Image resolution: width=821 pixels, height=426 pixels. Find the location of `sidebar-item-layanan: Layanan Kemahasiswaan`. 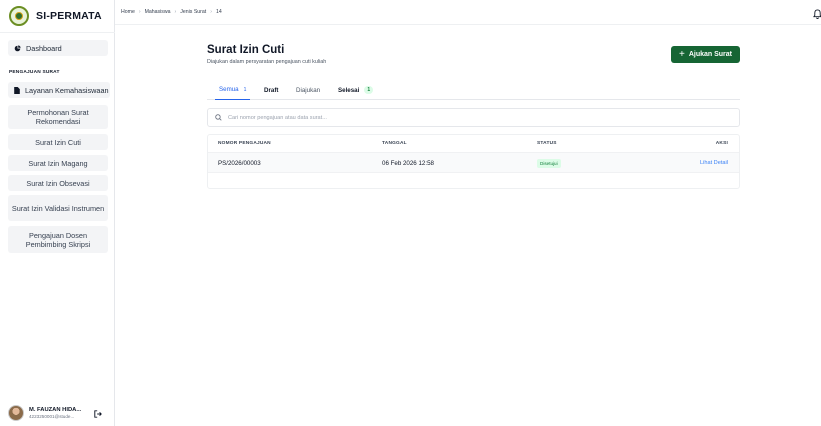

sidebar-item-layanan: Layanan Kemahasiswaan is located at coordinates (59, 90).